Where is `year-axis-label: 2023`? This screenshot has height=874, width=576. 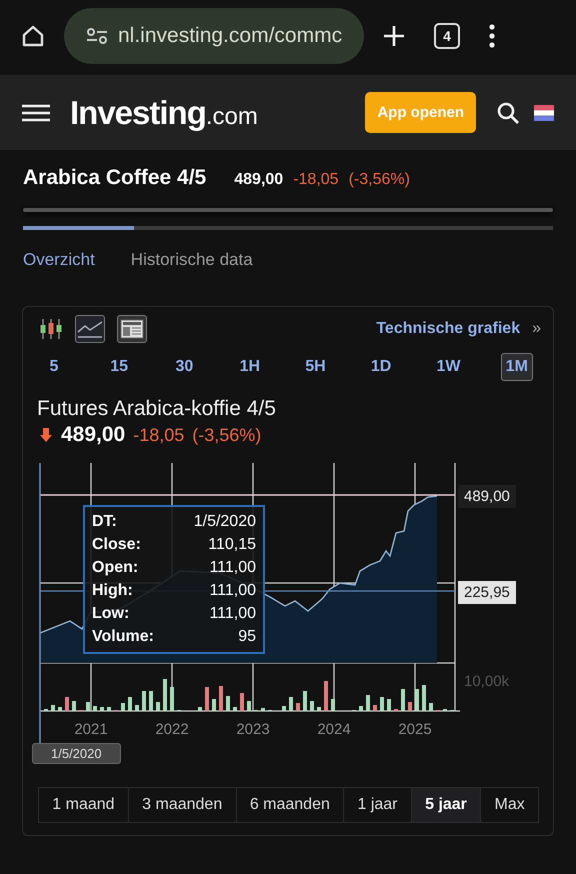
year-axis-label: 2023 is located at coordinates (253, 729).